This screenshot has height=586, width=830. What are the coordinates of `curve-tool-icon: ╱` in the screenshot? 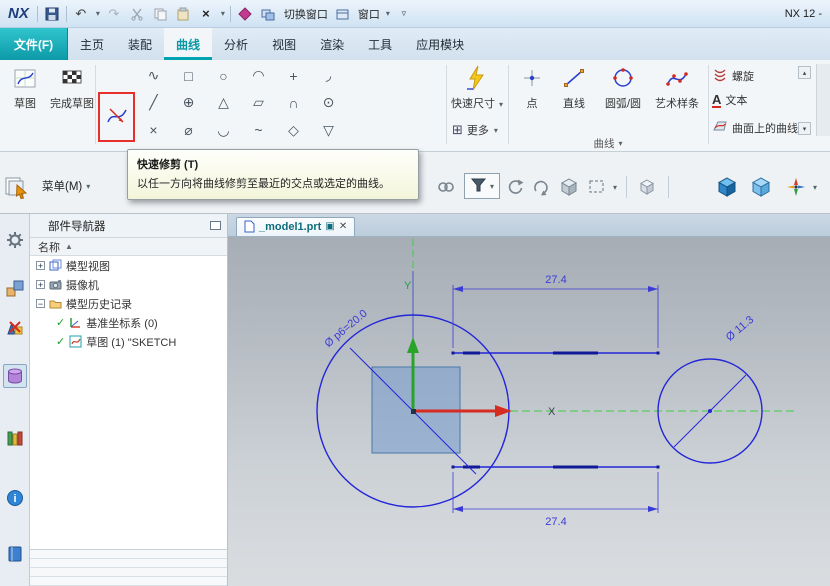 It's located at (153, 102).